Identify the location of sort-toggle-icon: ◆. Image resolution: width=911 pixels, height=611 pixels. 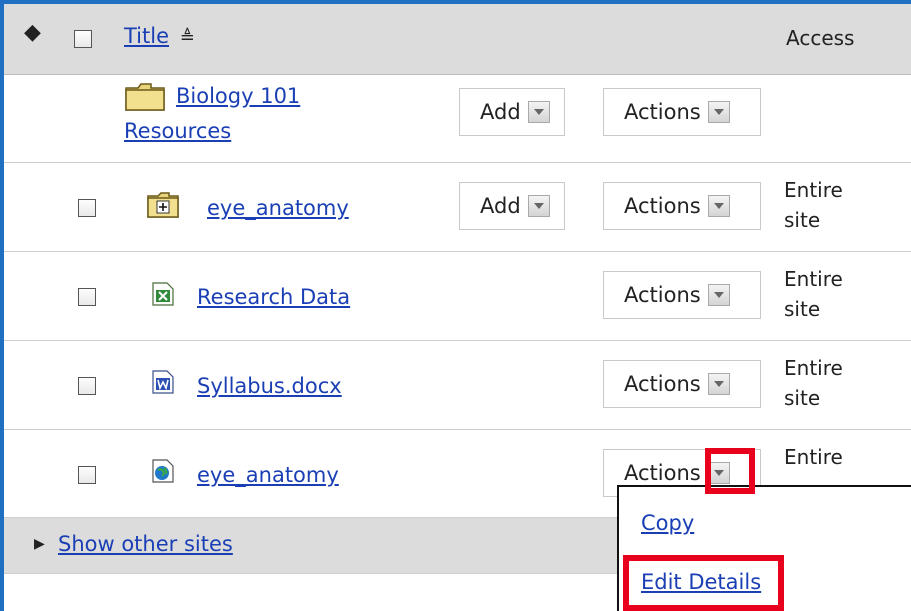
(32, 33).